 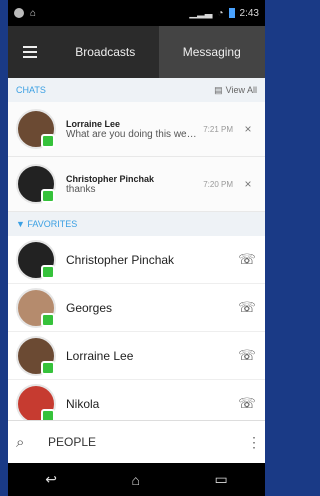 What do you see at coordinates (19, 13) in the screenshot?
I see `app-notification-icon` at bounding box center [19, 13].